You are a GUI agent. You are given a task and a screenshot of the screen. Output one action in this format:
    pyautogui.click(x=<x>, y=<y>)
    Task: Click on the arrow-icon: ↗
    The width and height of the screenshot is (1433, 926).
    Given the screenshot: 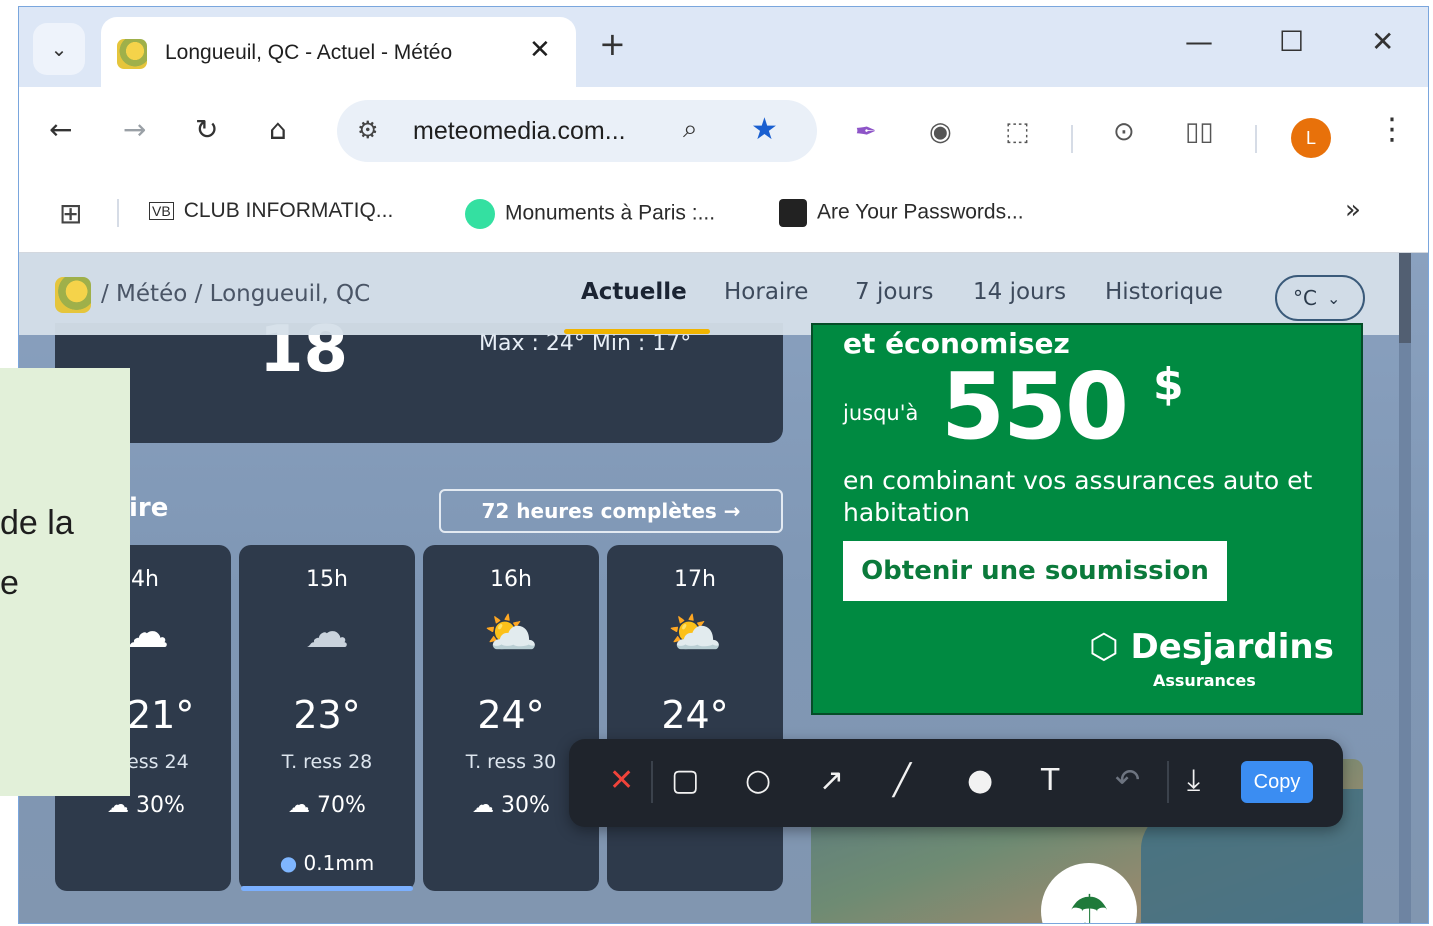 What is the action you would take?
    pyautogui.click(x=831, y=780)
    